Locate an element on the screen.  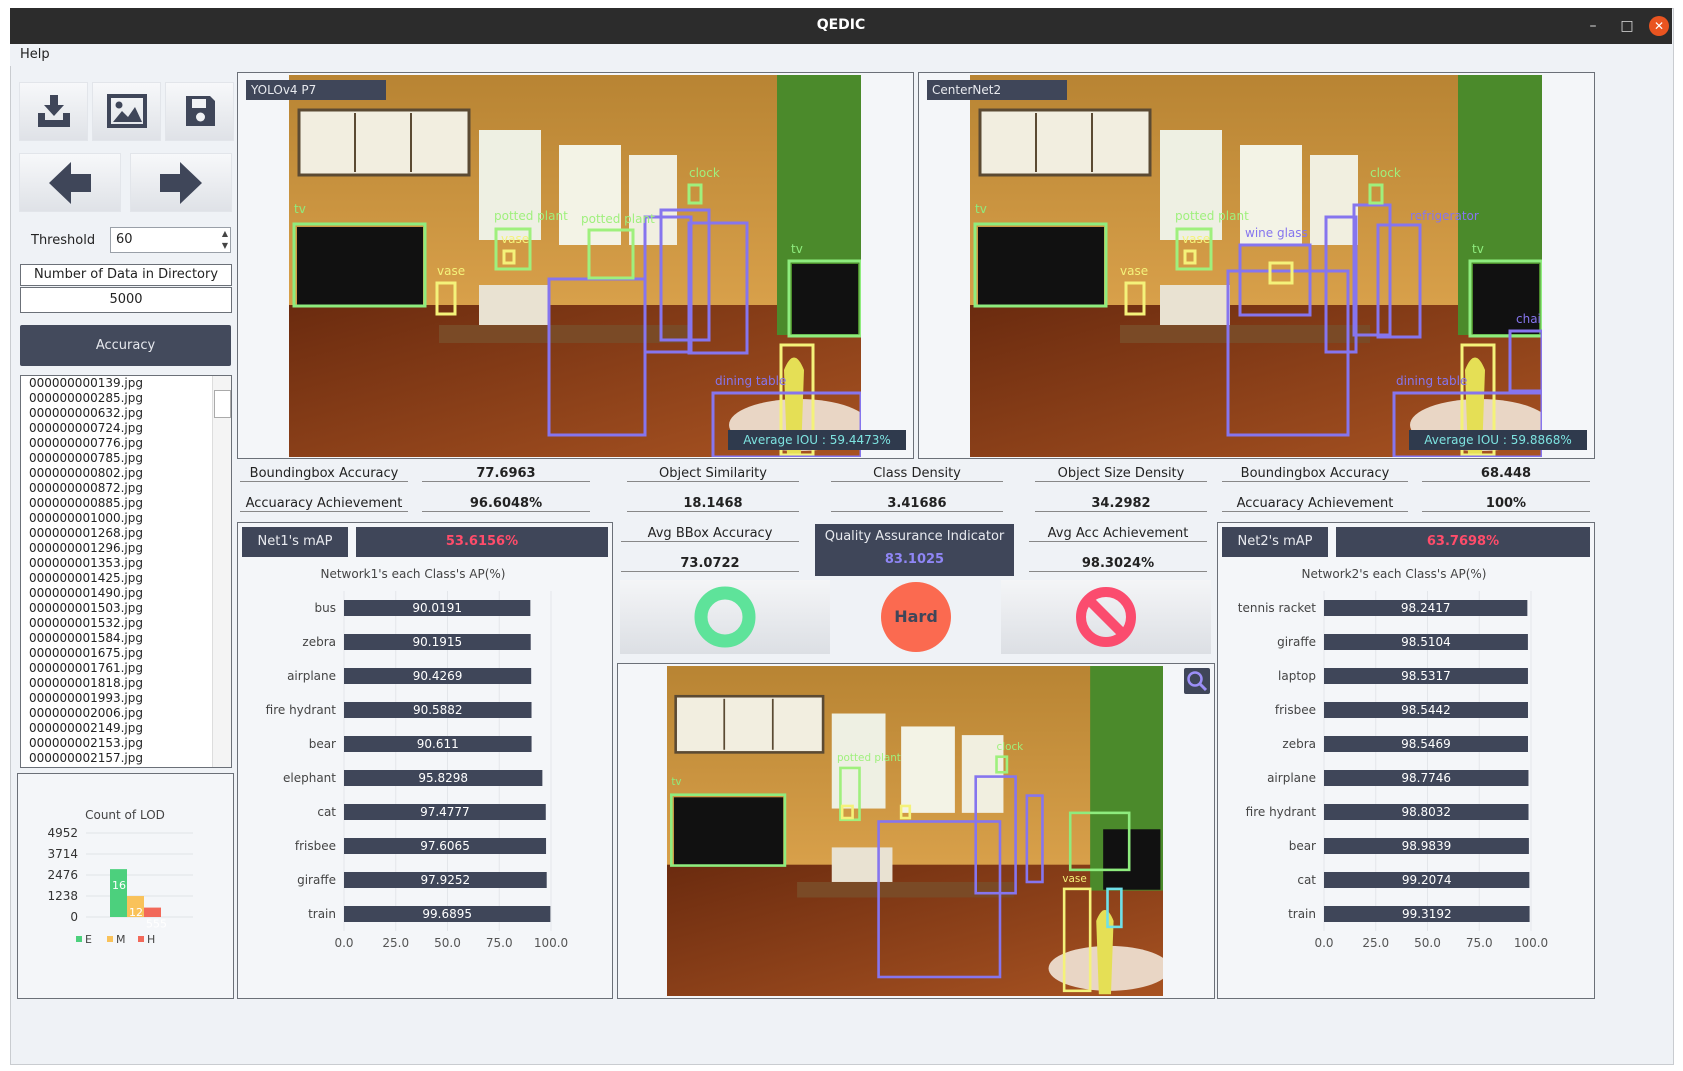
object-similarity-value: 18.1468 is located at coordinates (713, 504).